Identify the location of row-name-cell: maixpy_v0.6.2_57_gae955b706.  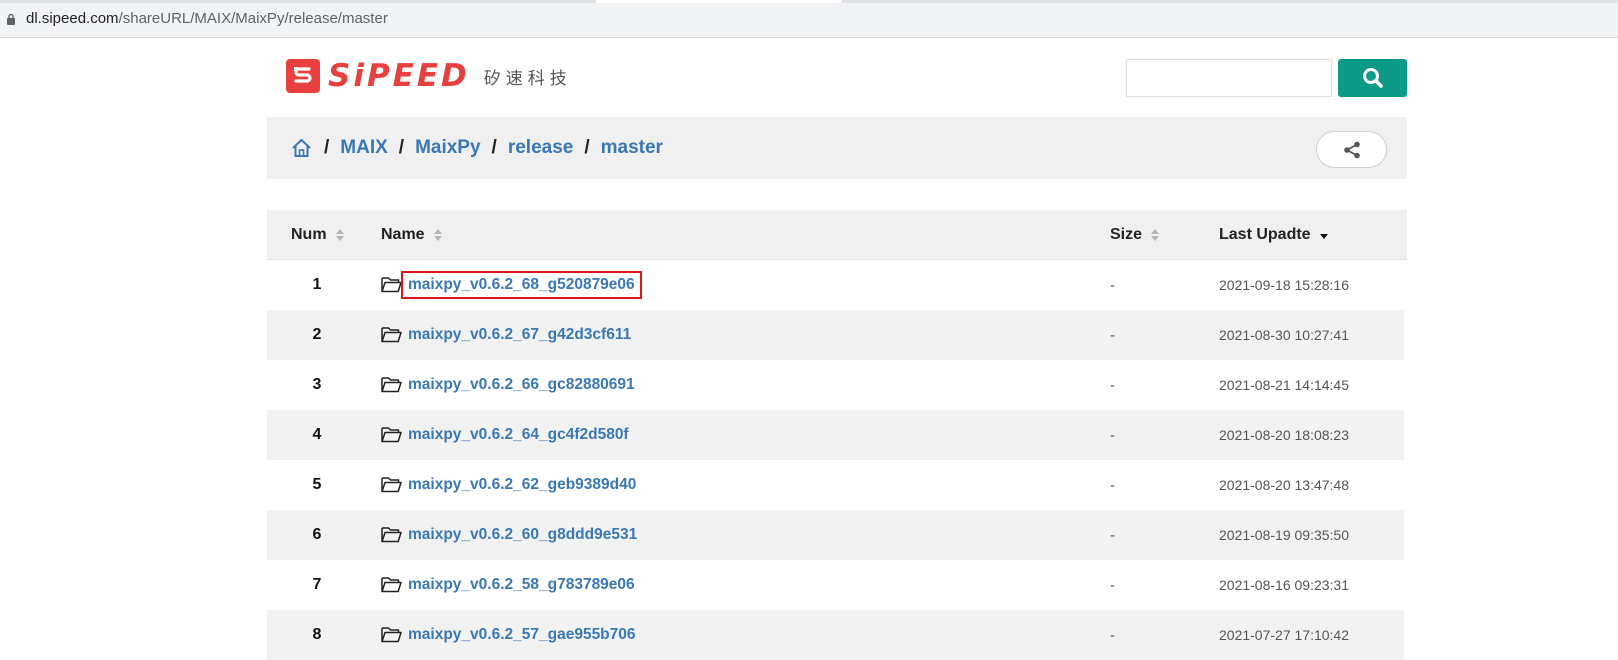
(510, 635).